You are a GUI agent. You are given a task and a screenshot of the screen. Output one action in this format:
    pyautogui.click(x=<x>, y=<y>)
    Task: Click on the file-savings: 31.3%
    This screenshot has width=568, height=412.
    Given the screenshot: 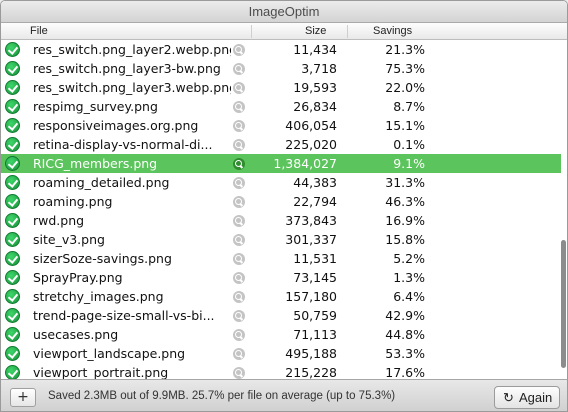 What is the action you would take?
    pyautogui.click(x=405, y=182)
    